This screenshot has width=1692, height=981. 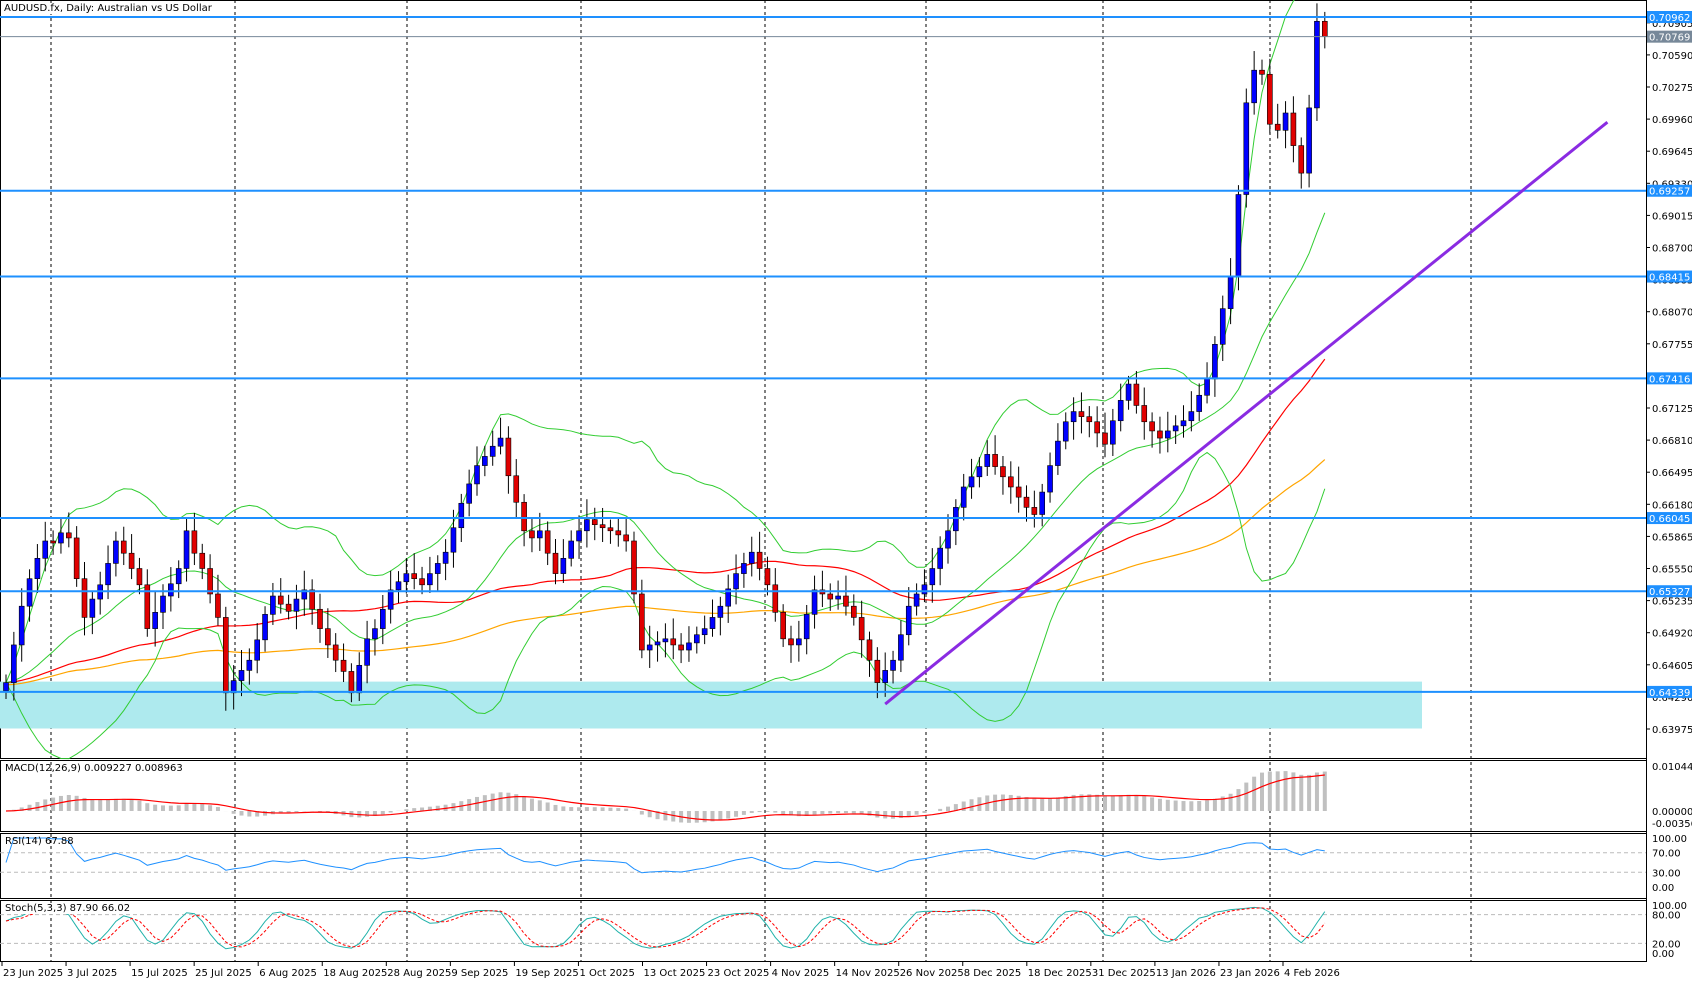 What do you see at coordinates (675, 973) in the screenshot?
I see `date-label: 13 Oct 2025` at bounding box center [675, 973].